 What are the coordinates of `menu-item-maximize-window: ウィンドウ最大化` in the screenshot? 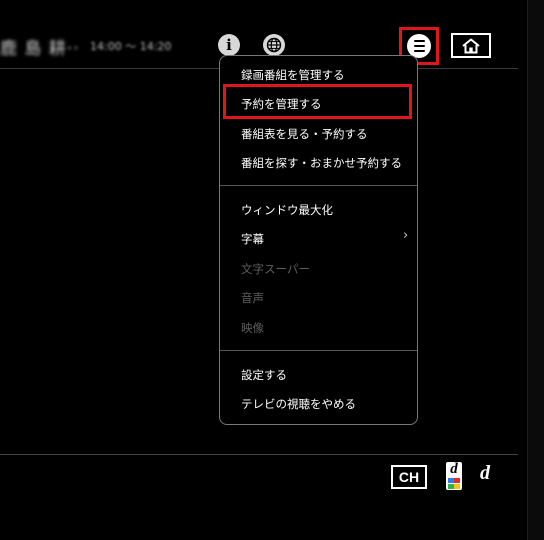 It's located at (287, 210).